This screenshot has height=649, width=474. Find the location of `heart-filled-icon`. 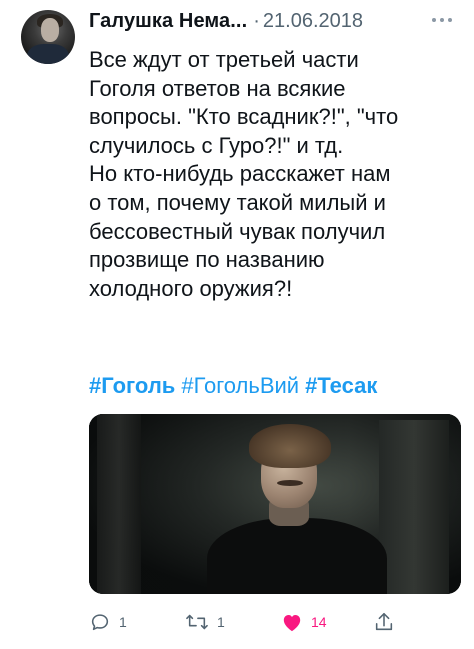

heart-filled-icon is located at coordinates (292, 623).